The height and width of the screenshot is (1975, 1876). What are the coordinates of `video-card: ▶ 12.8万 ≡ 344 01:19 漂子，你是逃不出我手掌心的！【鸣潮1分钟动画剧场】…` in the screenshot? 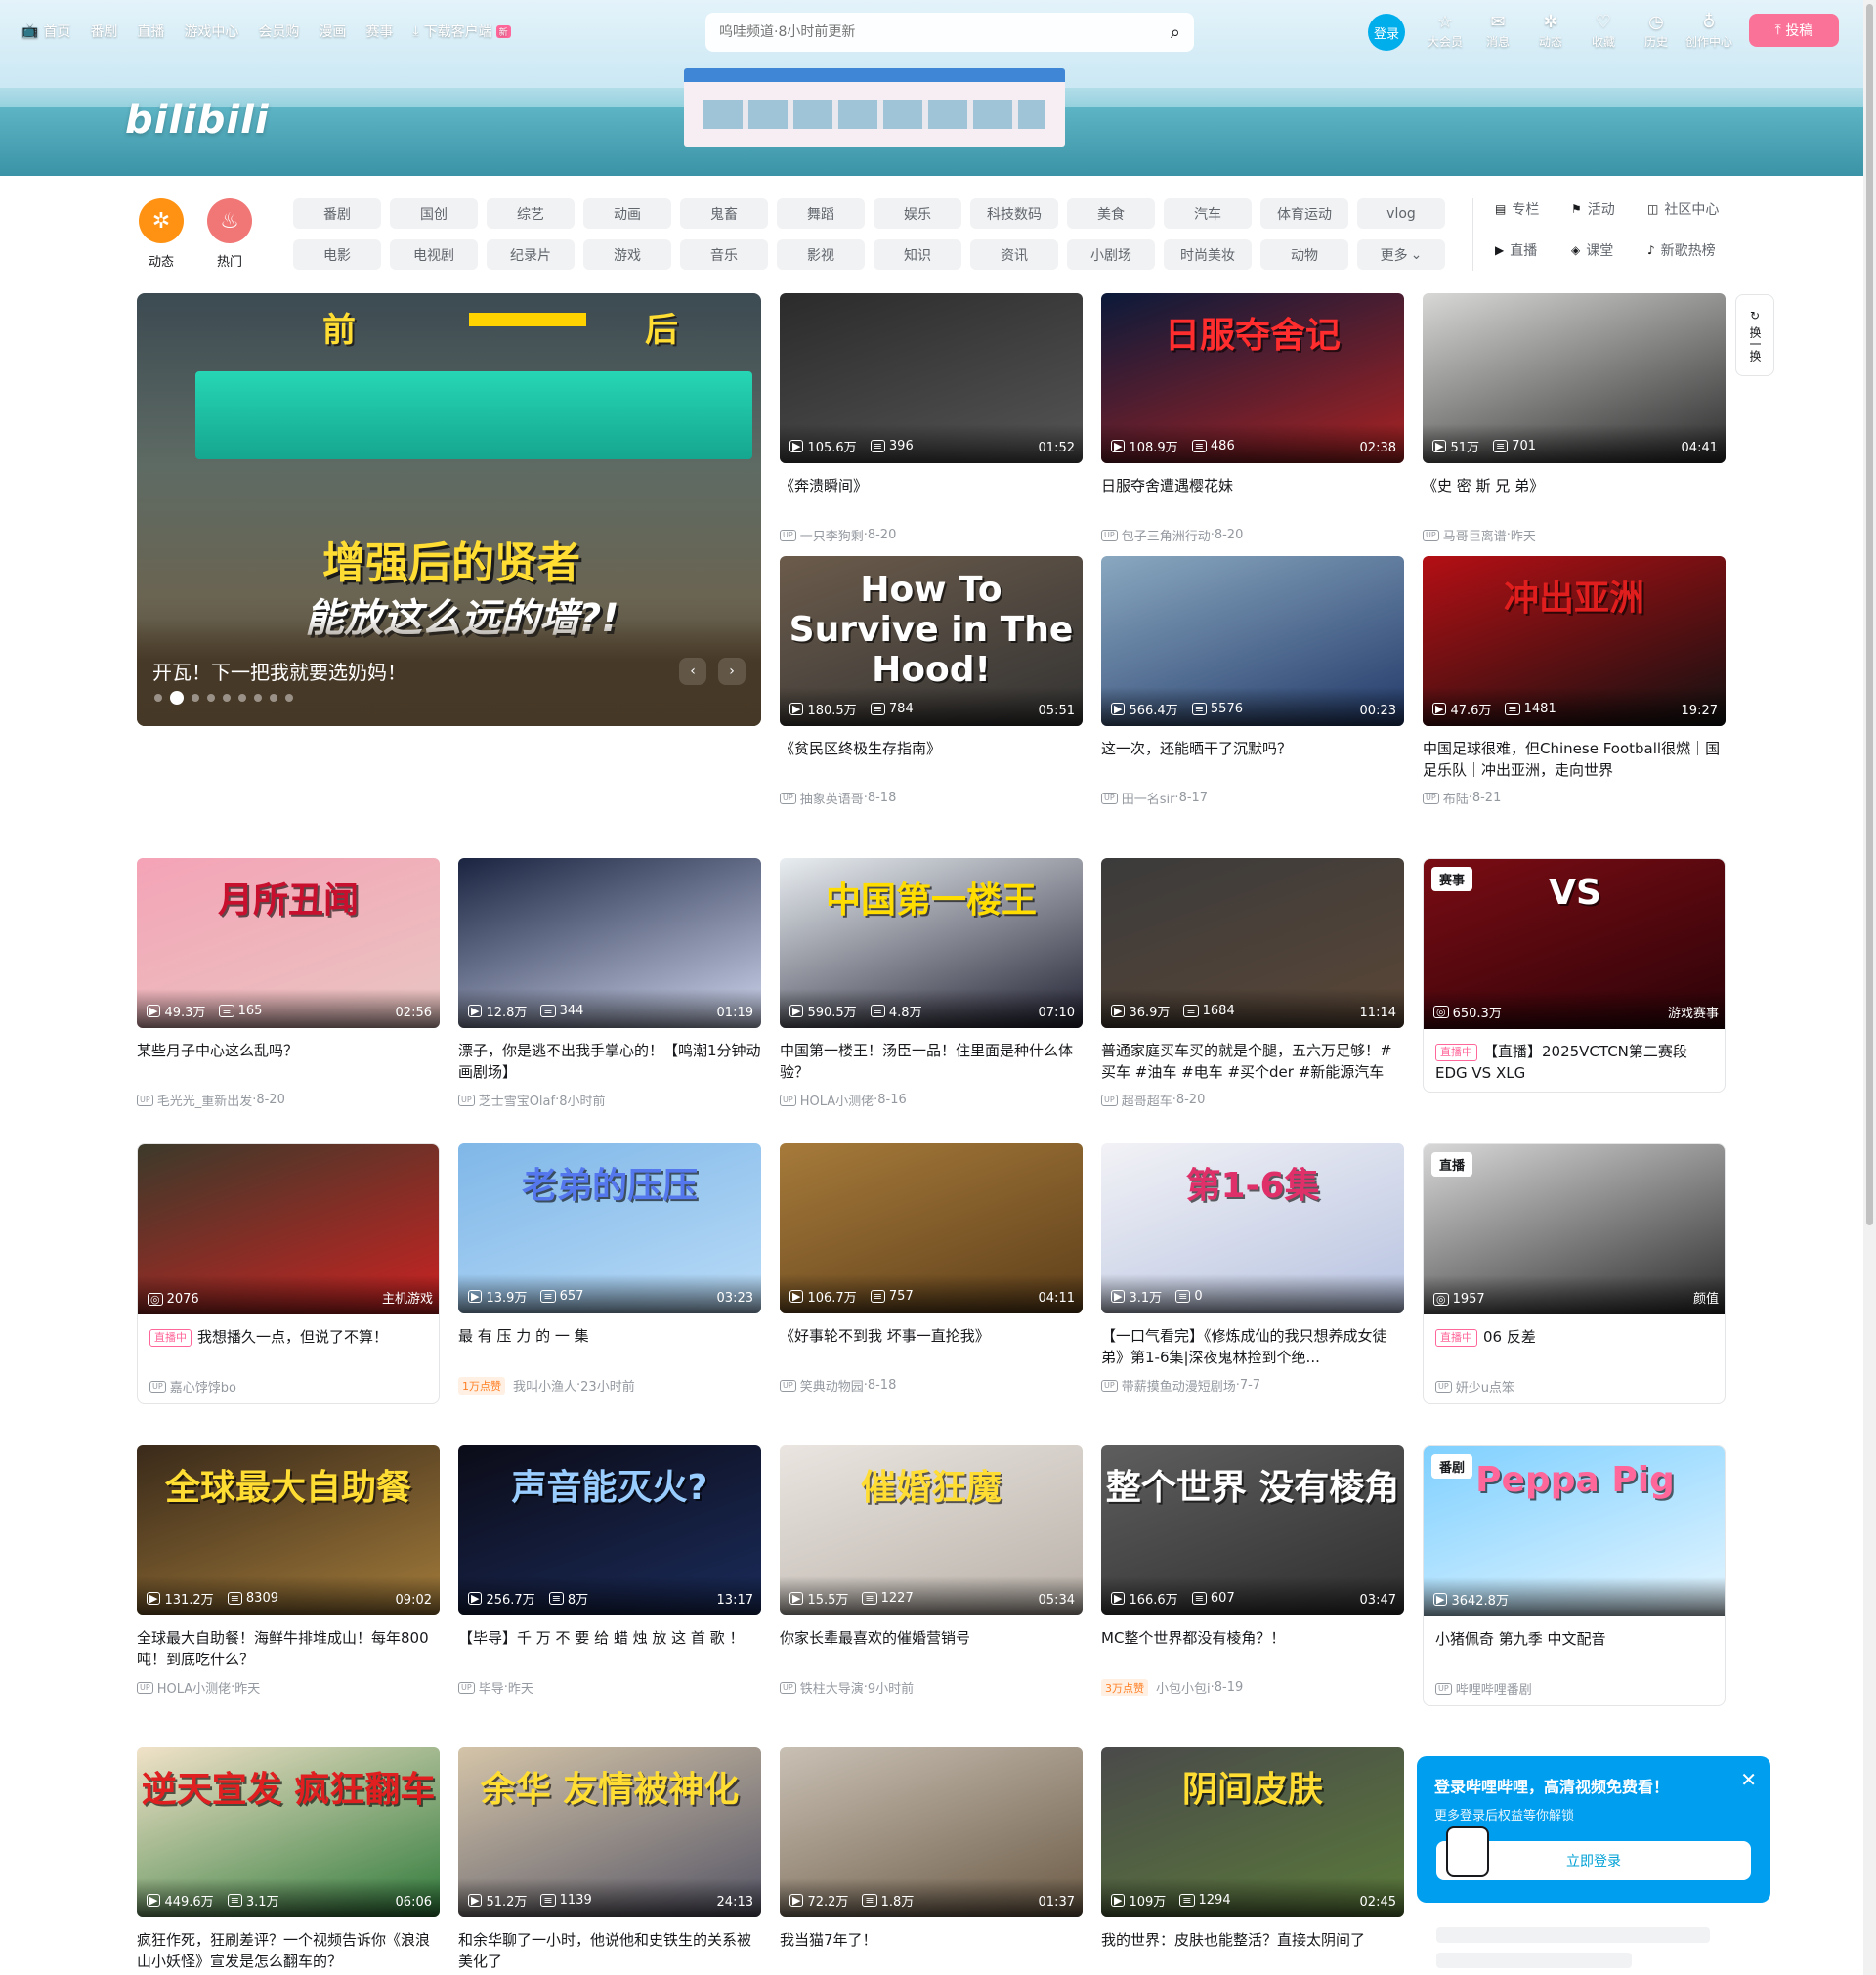 It's located at (609, 984).